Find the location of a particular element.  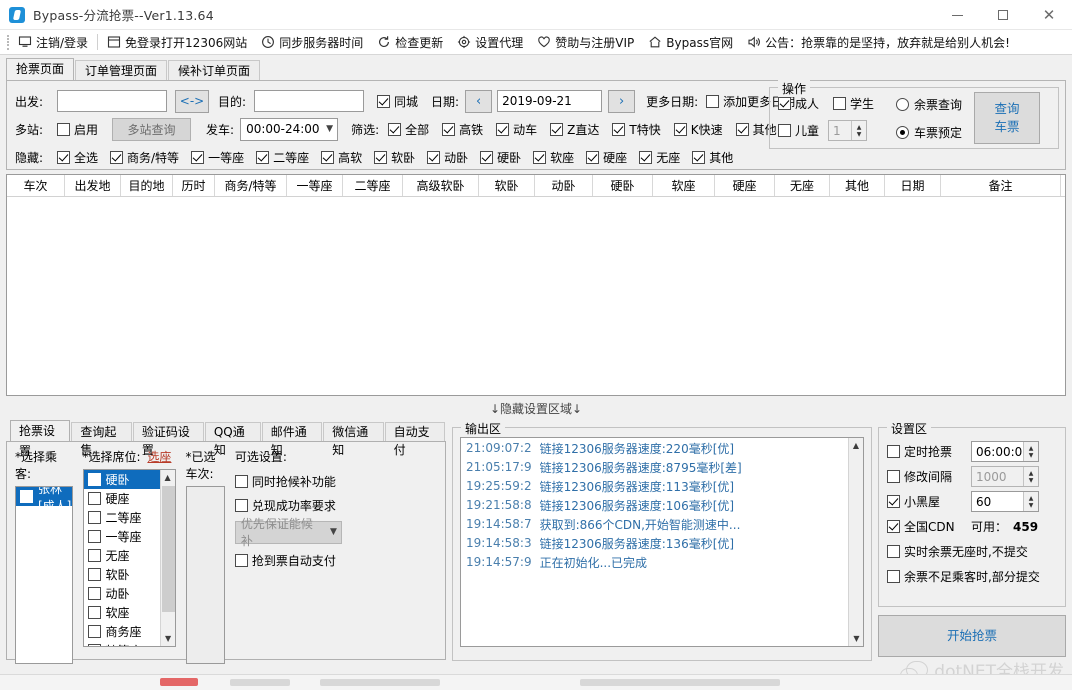

child-count-stepper: 1 ▲ ▼ is located at coordinates (848, 130).